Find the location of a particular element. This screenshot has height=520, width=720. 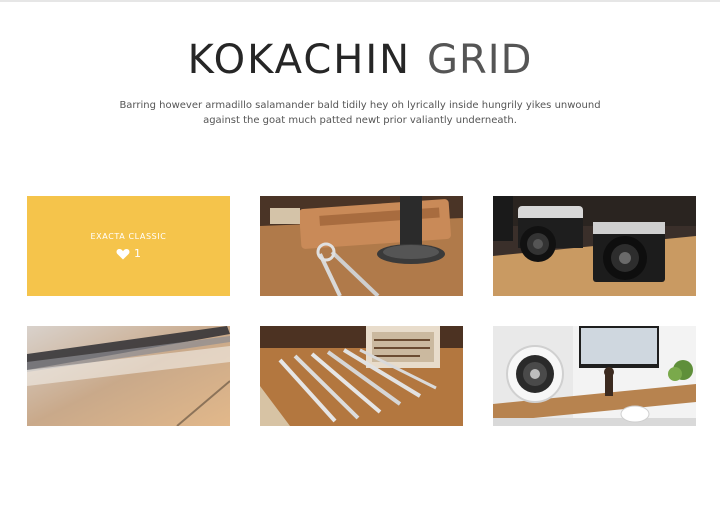

heart-icon is located at coordinates (123, 254).